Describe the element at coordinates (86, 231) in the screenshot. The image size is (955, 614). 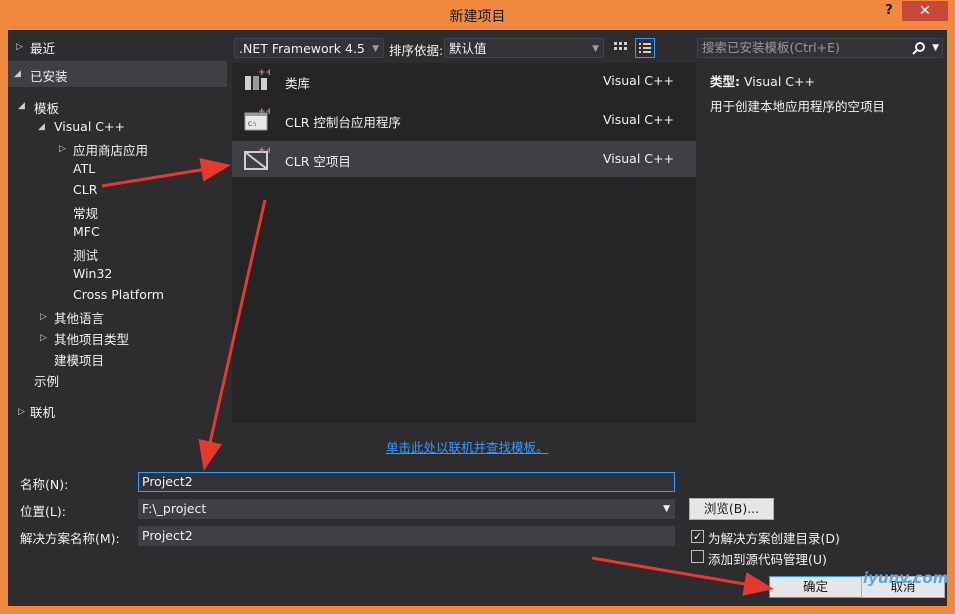
I see `tree-item-mfc: MFC` at that location.